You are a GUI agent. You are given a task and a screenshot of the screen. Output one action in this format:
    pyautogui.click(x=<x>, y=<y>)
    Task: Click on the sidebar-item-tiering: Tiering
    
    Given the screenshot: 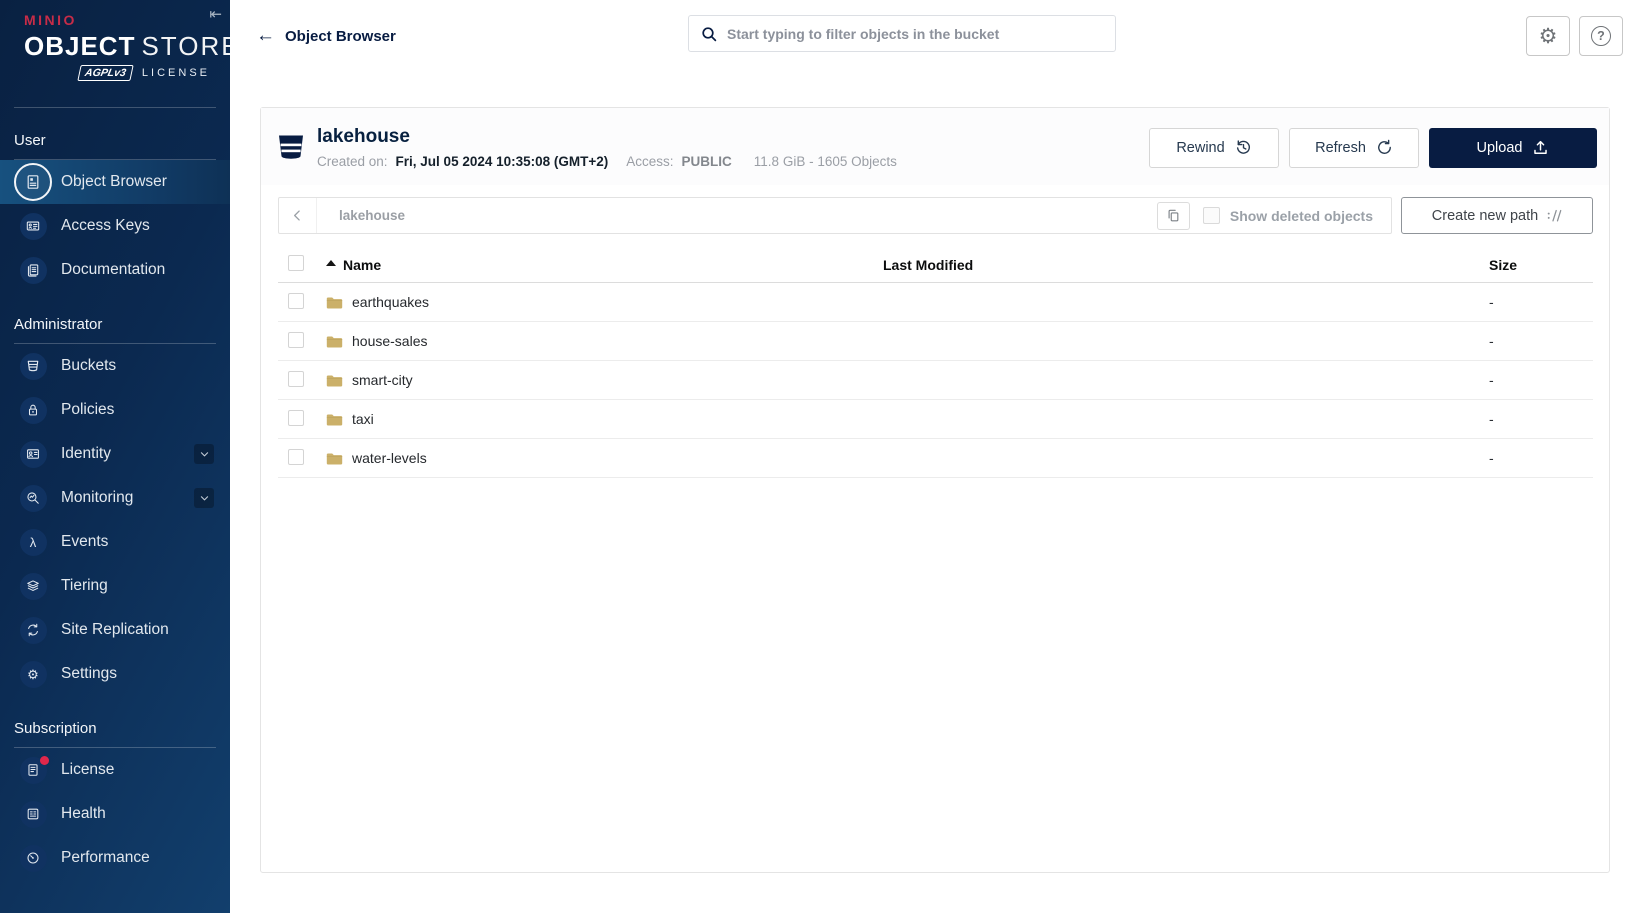 What is the action you would take?
    pyautogui.click(x=115, y=586)
    